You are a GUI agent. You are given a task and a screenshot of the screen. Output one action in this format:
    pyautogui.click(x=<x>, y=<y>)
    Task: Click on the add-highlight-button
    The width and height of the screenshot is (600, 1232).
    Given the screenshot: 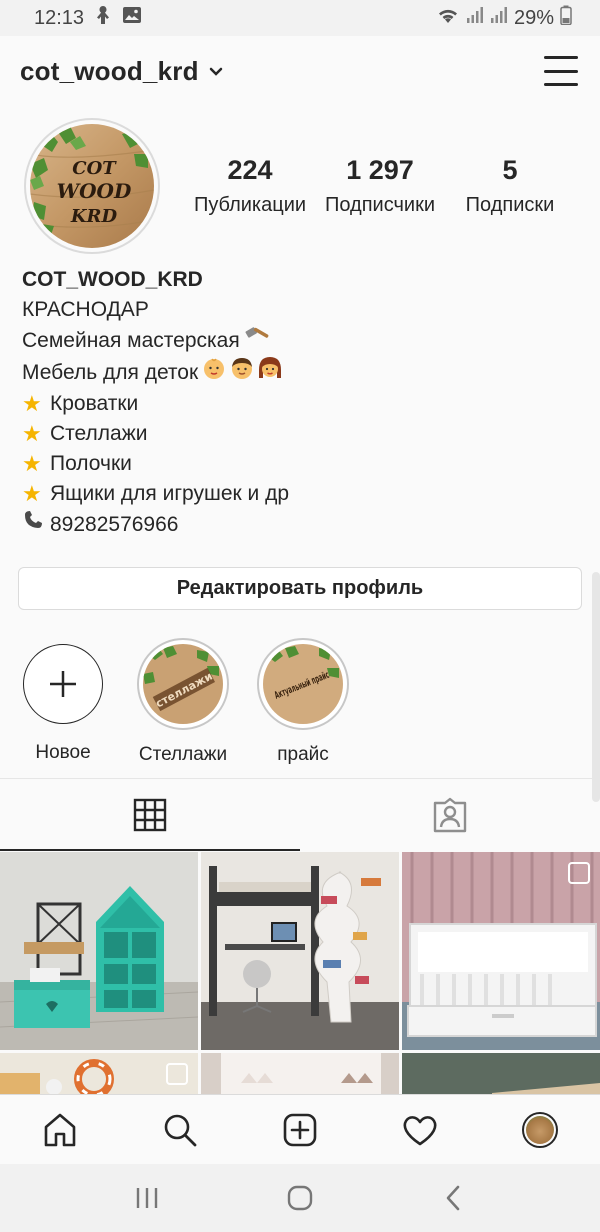 What is the action you would take?
    pyautogui.click(x=63, y=684)
    